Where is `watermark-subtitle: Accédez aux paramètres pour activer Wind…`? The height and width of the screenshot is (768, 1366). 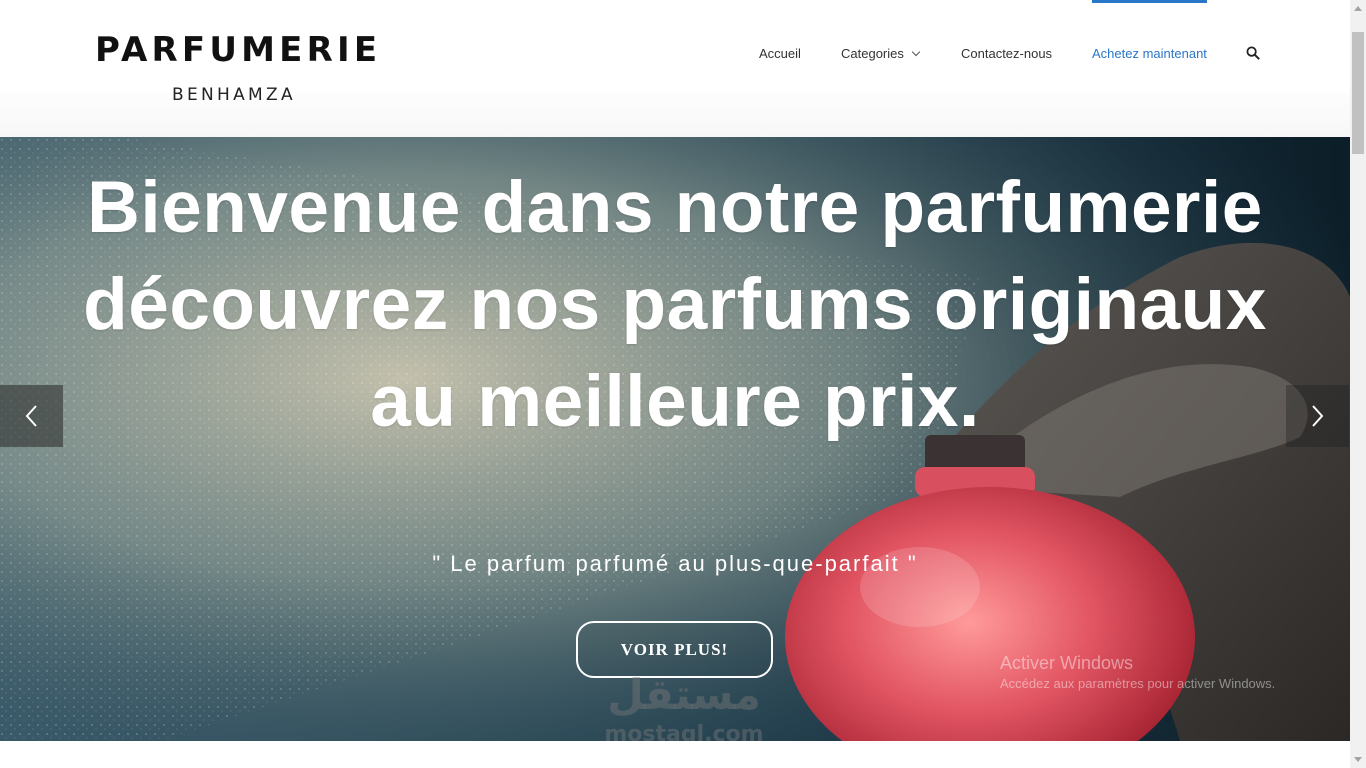
watermark-subtitle: Accédez aux paramètres pour activer Wind… is located at coordinates (1138, 683).